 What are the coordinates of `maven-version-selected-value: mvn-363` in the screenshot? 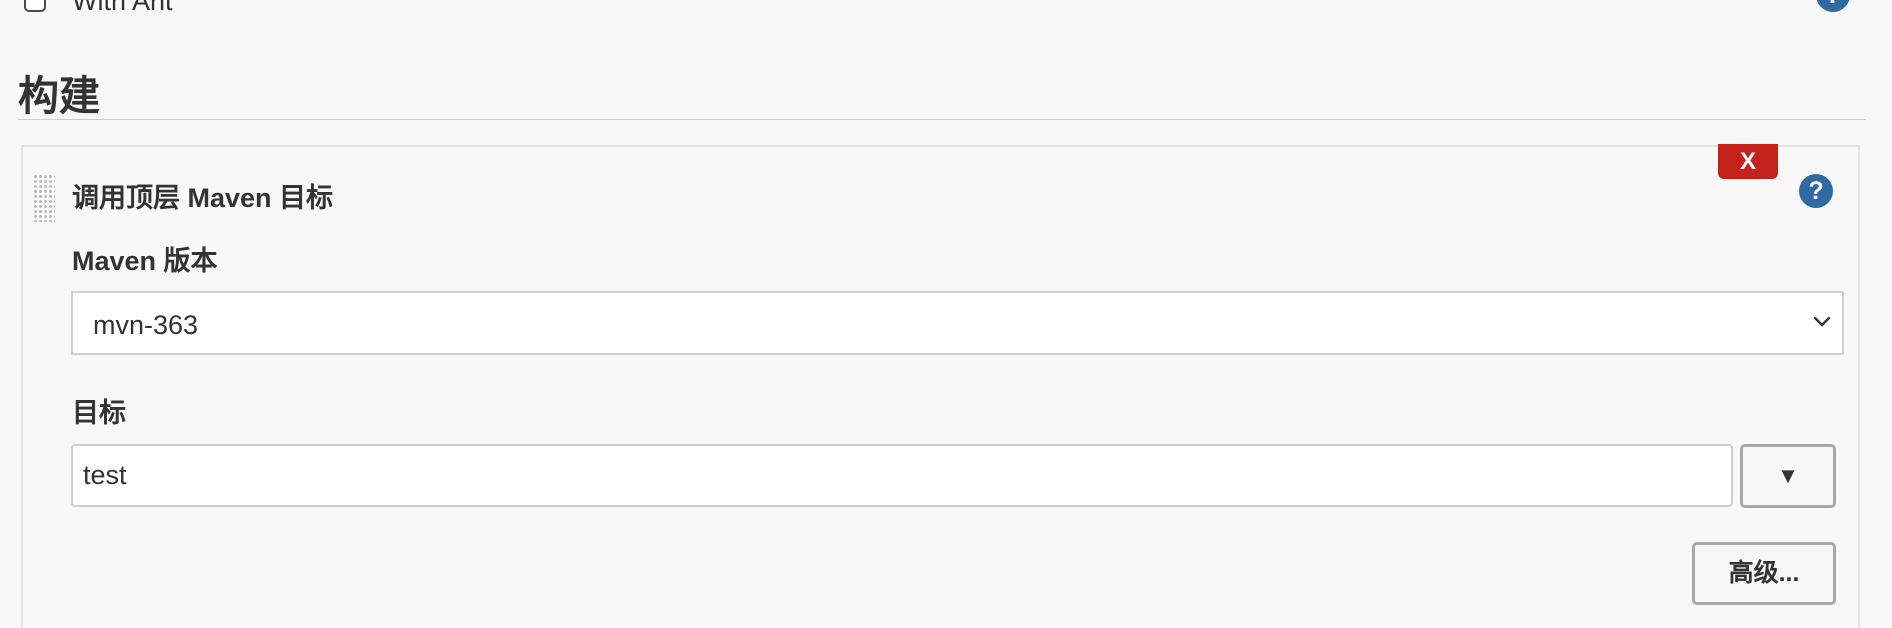 It's located at (146, 325).